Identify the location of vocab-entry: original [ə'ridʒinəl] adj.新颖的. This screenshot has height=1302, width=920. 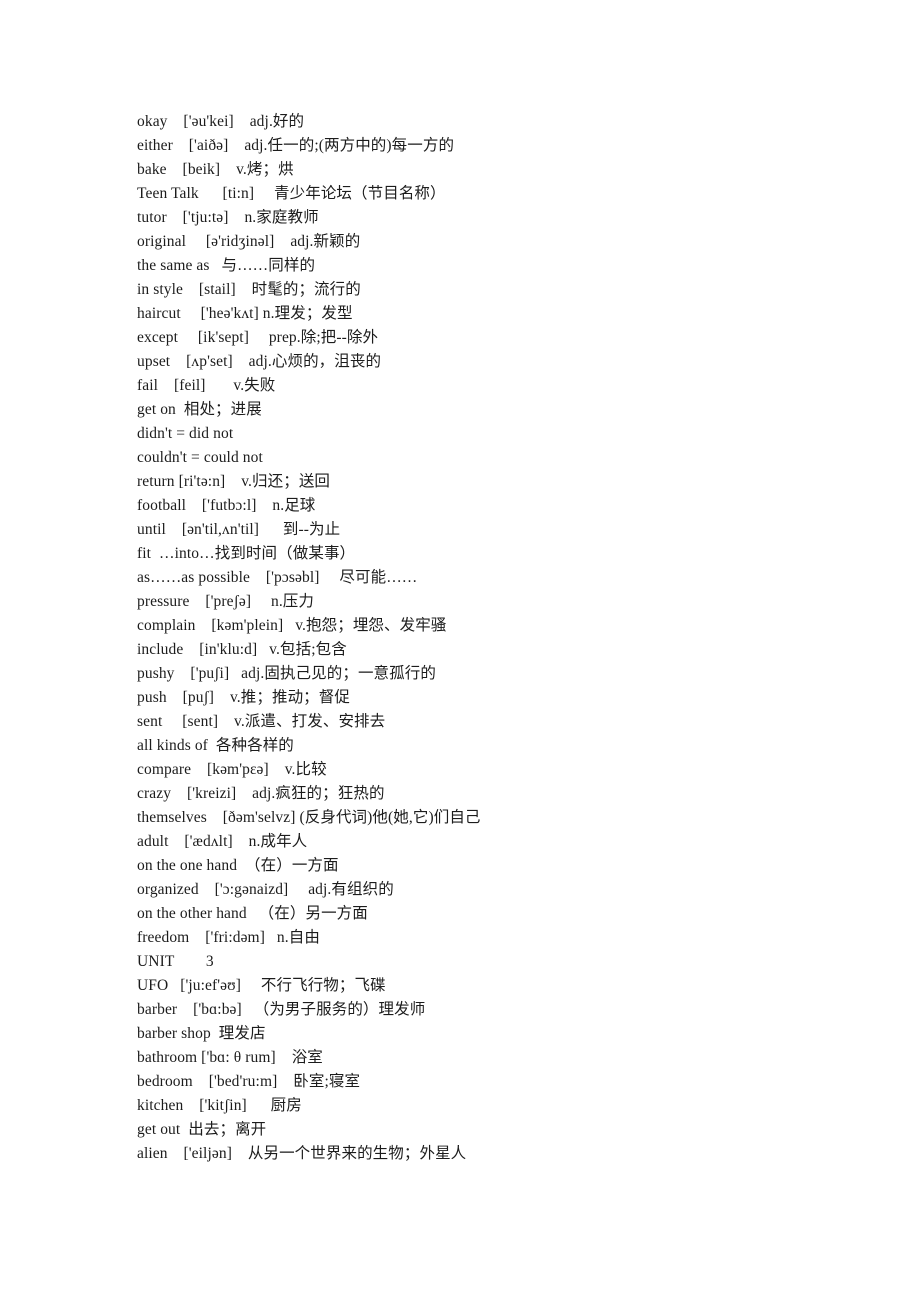
(249, 241).